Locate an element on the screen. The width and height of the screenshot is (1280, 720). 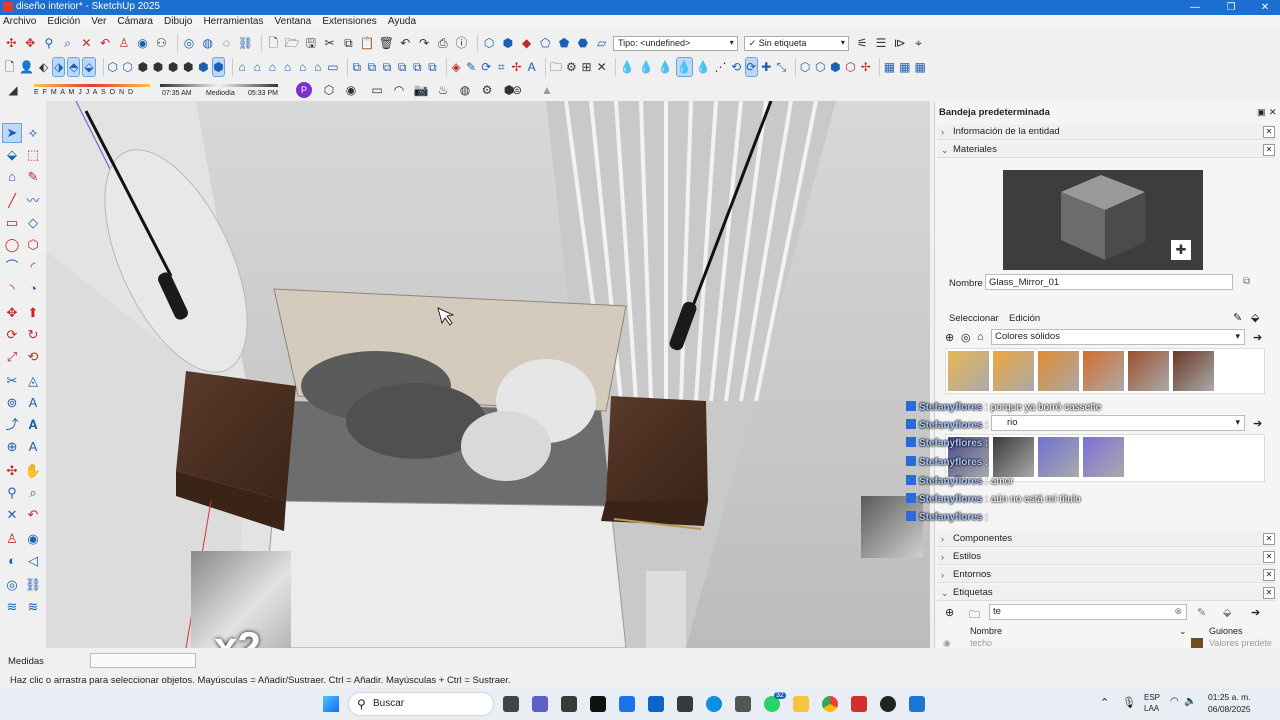
folder-icon is located at coordinates (801, 704).